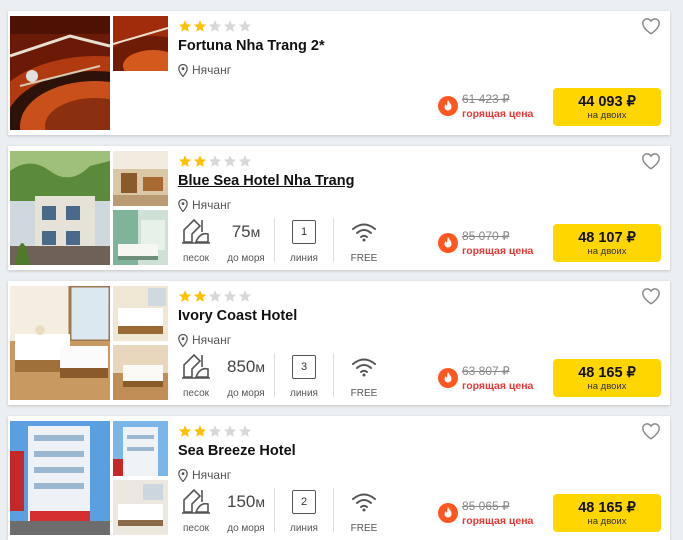  Describe the element at coordinates (304, 502) in the screenshot. I see `line-number: 2` at that location.